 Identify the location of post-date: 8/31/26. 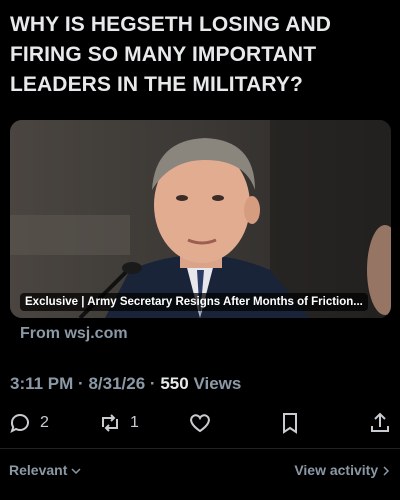
(117, 383).